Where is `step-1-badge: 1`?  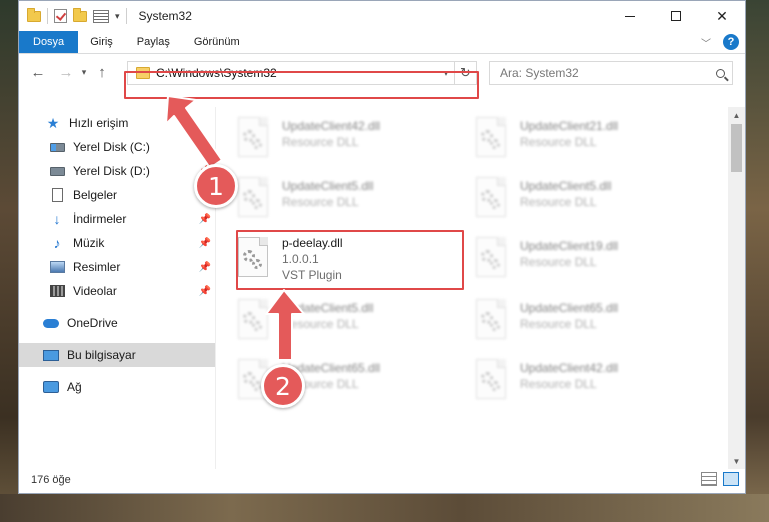 step-1-badge: 1 is located at coordinates (216, 186).